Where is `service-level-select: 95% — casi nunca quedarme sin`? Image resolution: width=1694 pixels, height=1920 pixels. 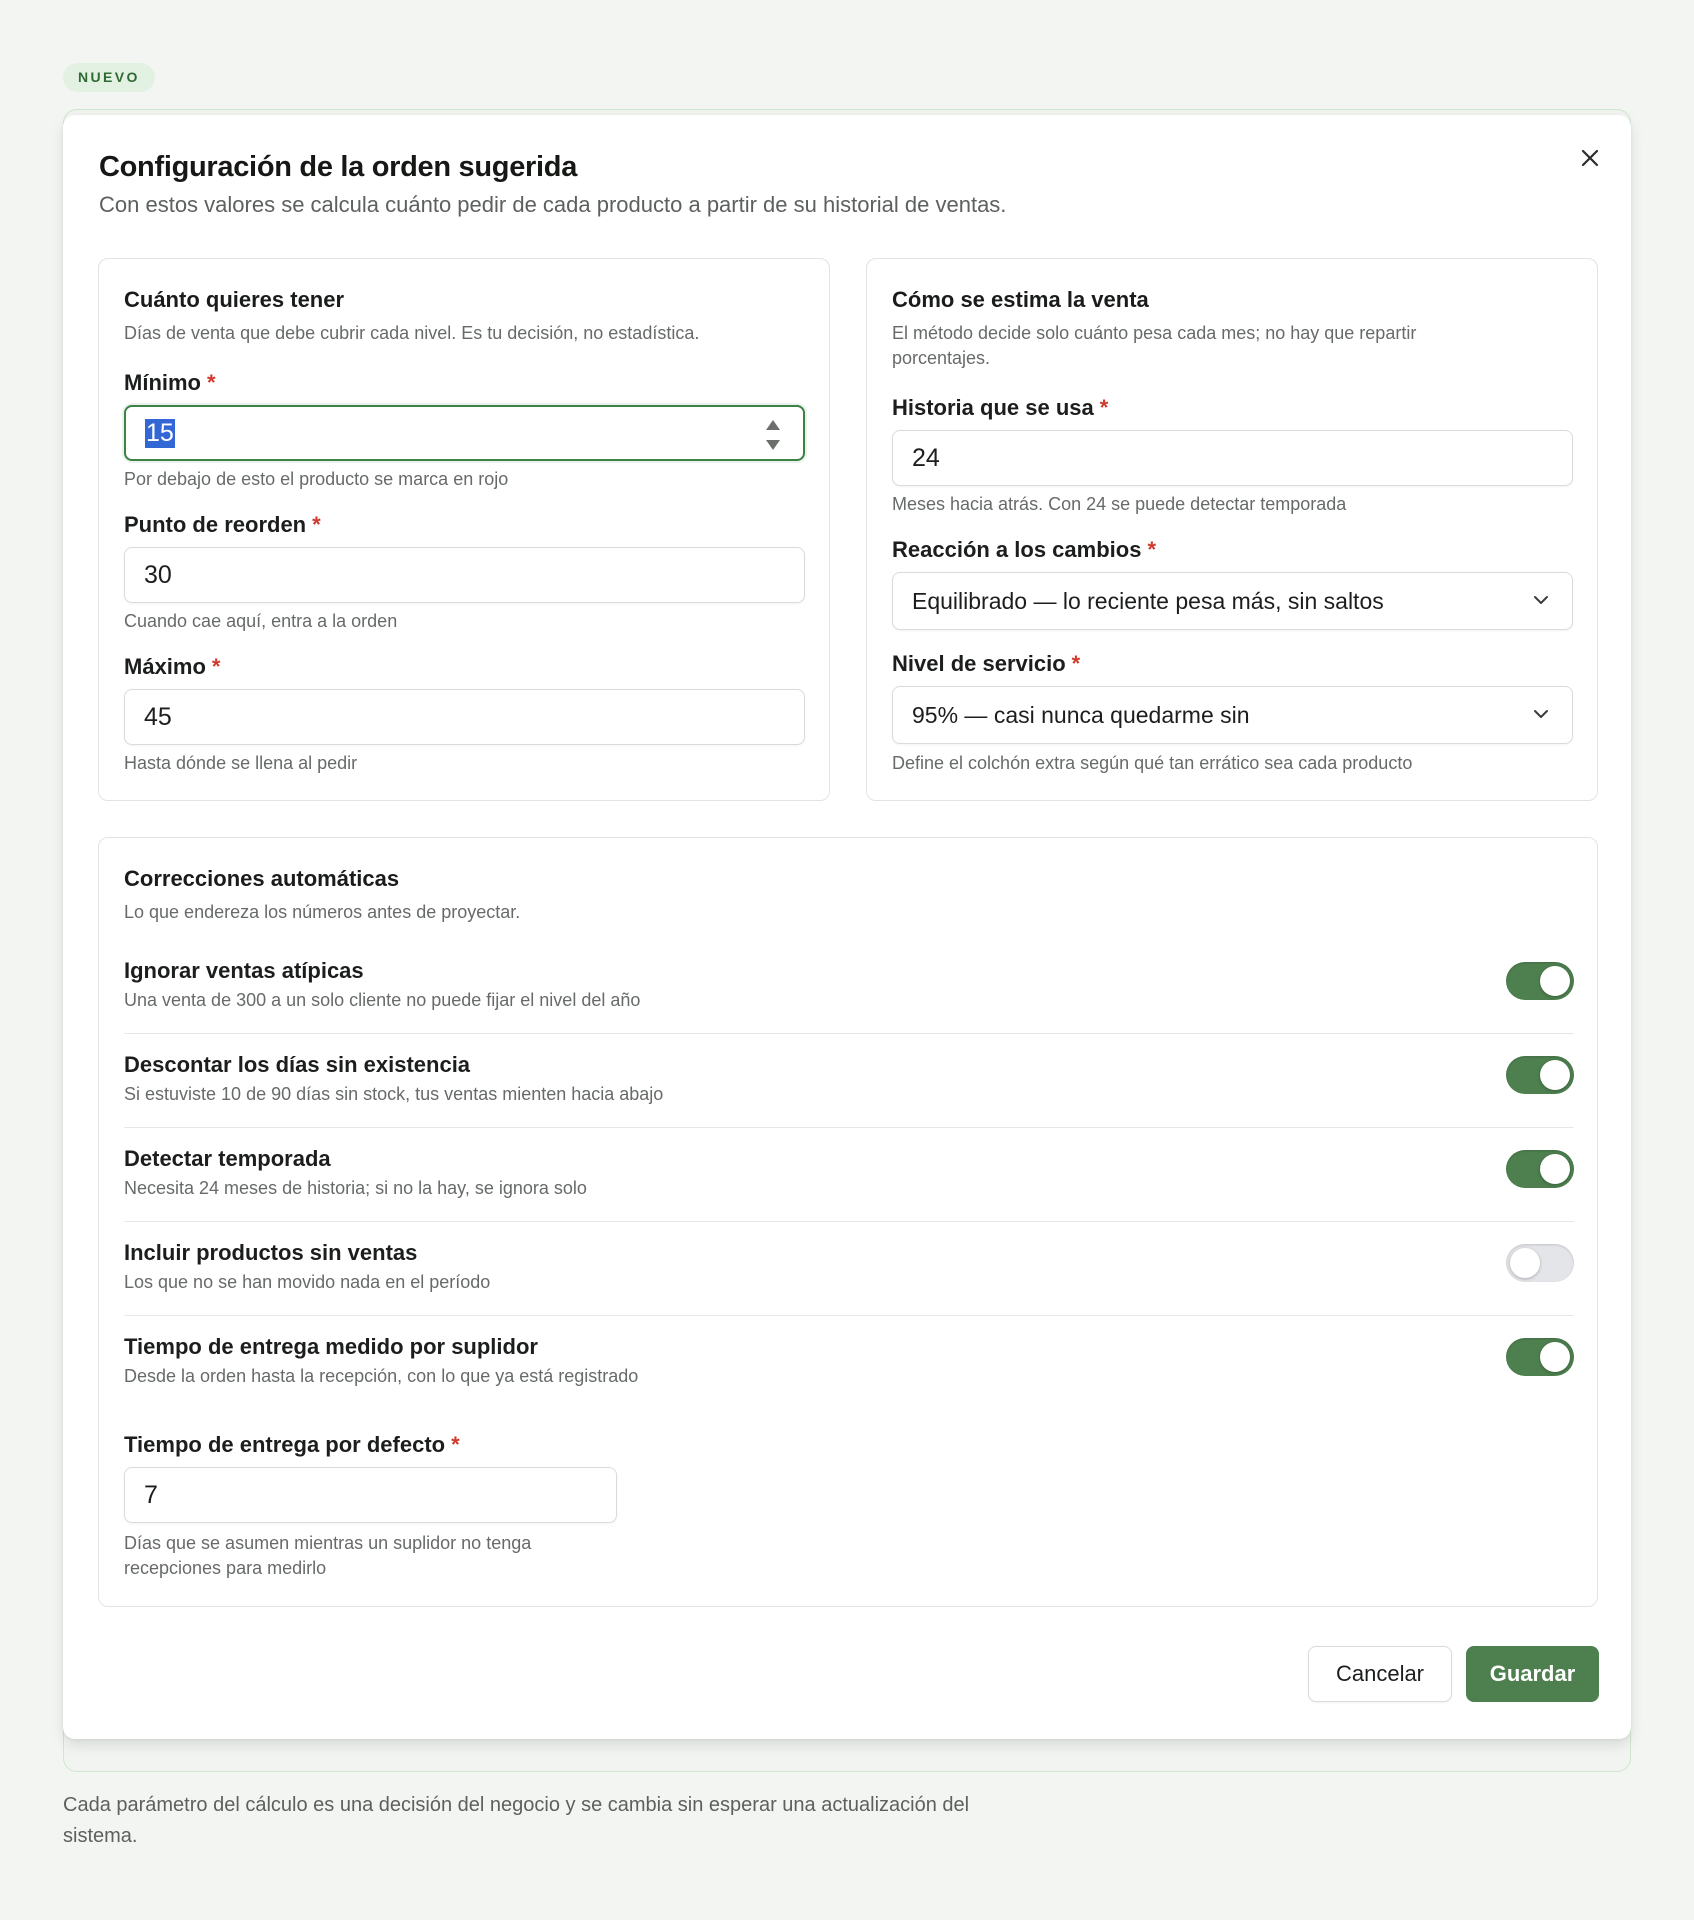
service-level-select: 95% — casi nunca quedarme sin is located at coordinates (1232, 715).